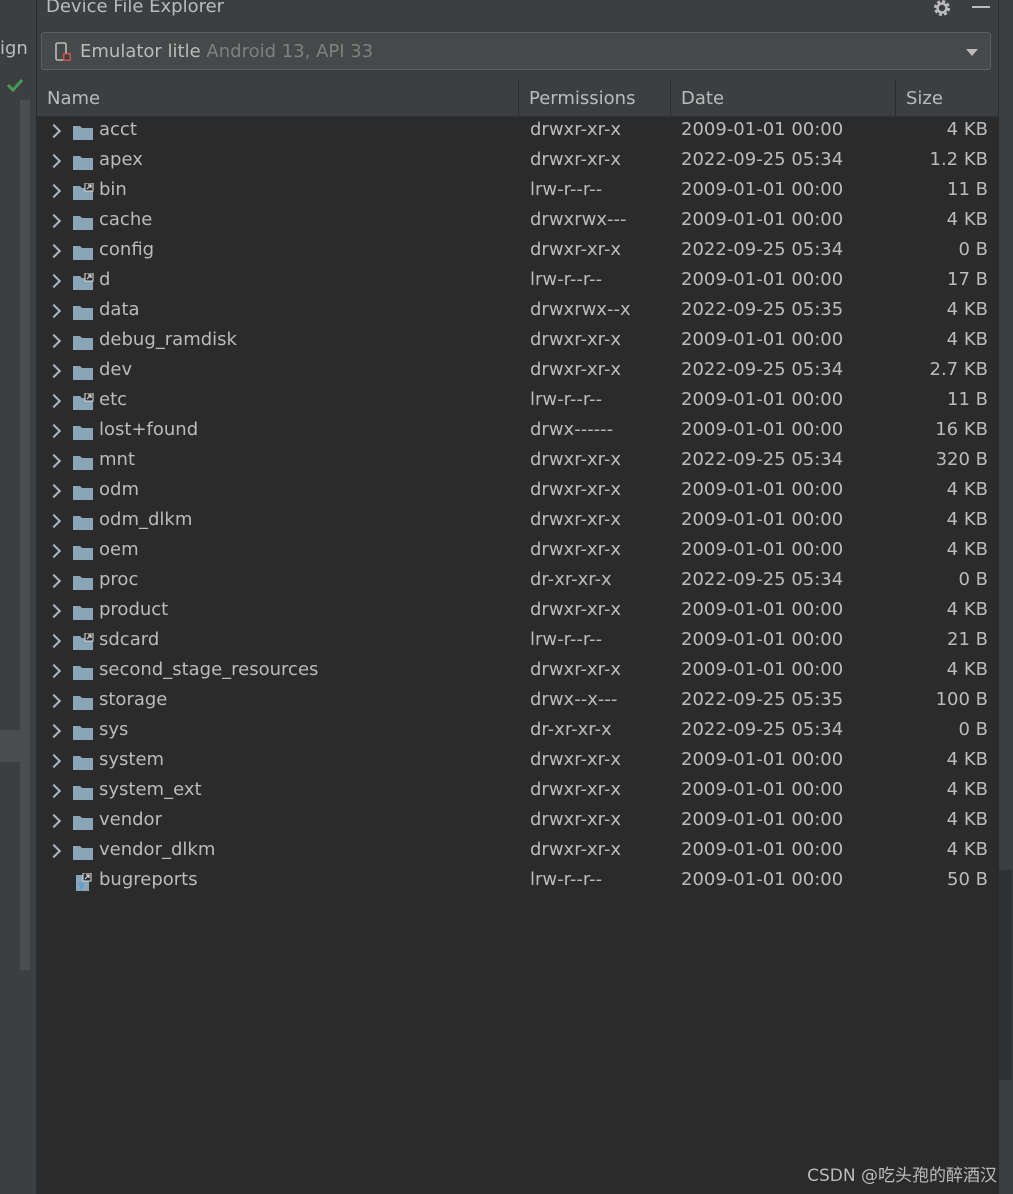  Describe the element at coordinates (516, 51) in the screenshot. I see `device-selector: Emulator litle Android 13, API 33` at that location.